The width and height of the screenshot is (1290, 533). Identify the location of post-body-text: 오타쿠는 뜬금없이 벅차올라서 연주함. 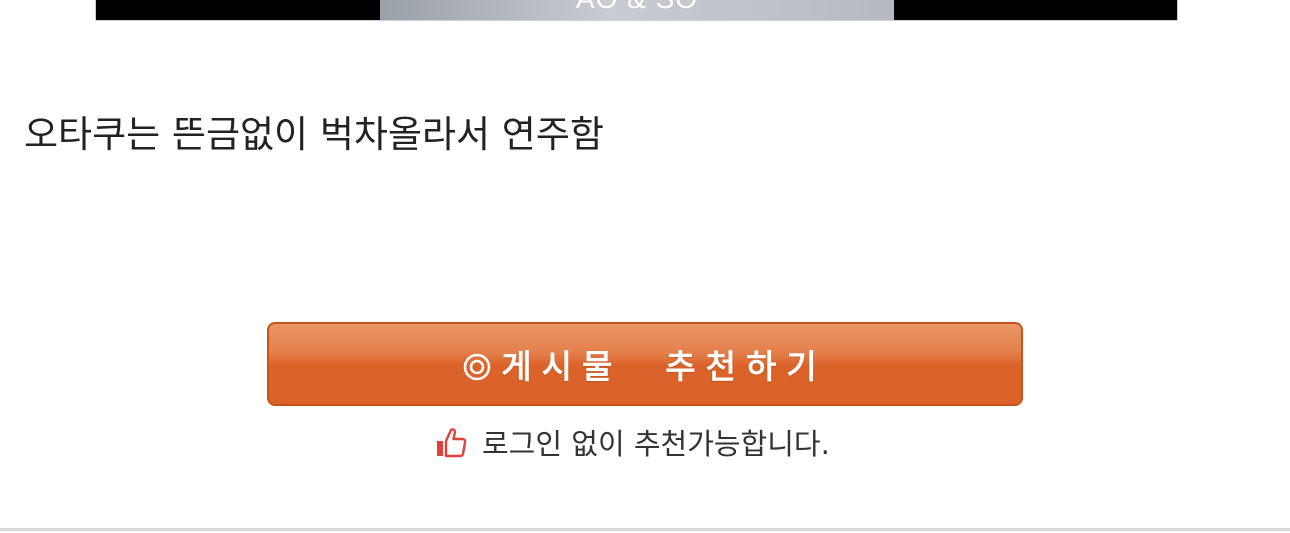
(314, 134).